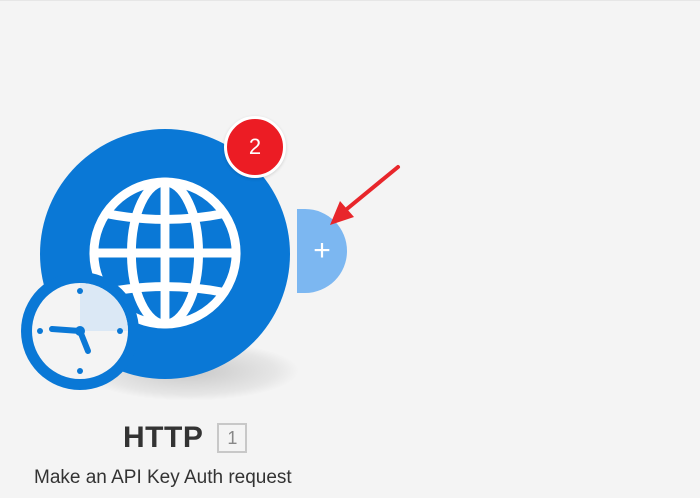  Describe the element at coordinates (365, 195) in the screenshot. I see `red-arrow-annotation` at that location.